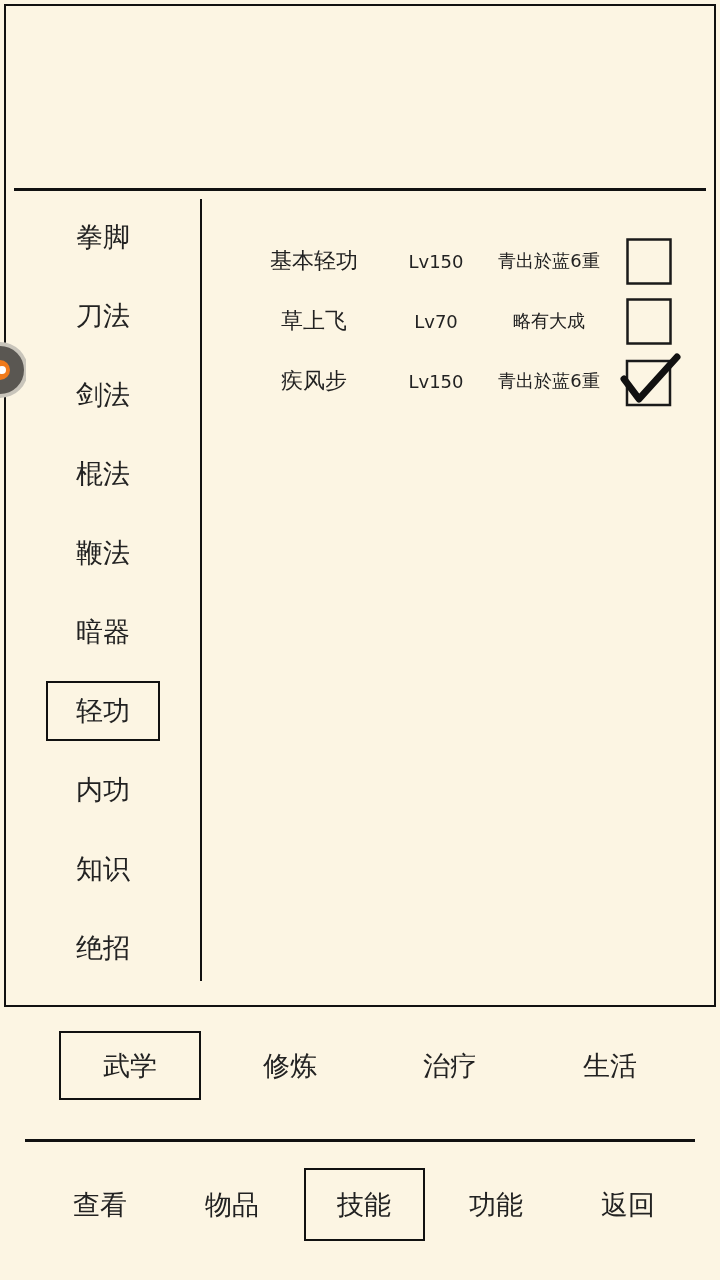 The height and width of the screenshot is (1280, 720). What do you see at coordinates (610, 1065) in the screenshot?
I see `section-tab: 生活` at bounding box center [610, 1065].